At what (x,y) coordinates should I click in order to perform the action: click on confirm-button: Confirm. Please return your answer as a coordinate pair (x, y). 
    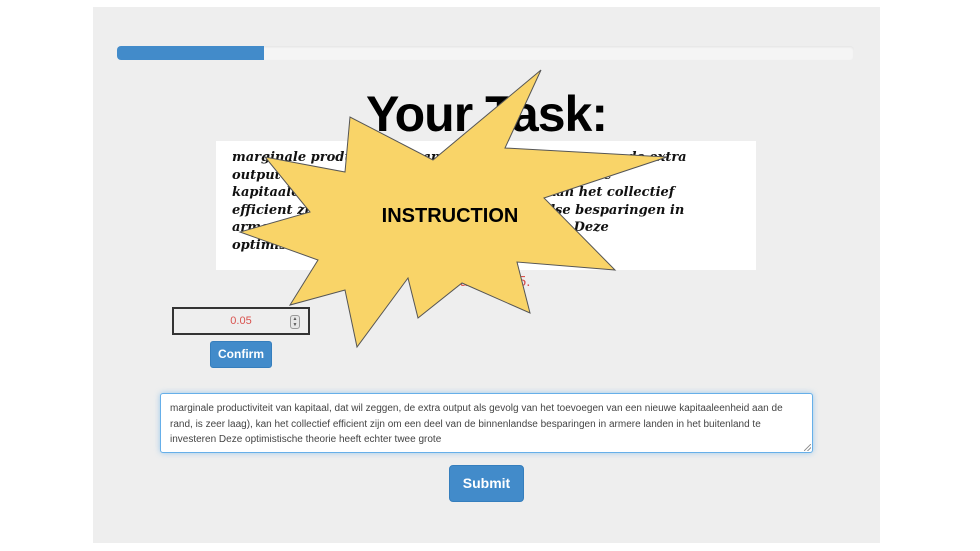
    Looking at the image, I should click on (241, 354).